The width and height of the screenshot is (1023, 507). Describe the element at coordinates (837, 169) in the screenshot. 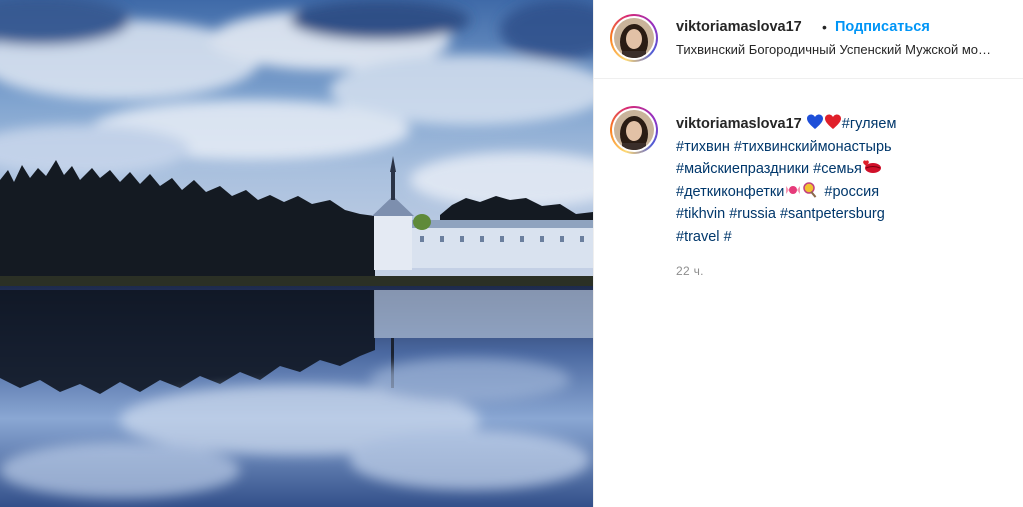

I see `hashtag-link: #семья` at that location.